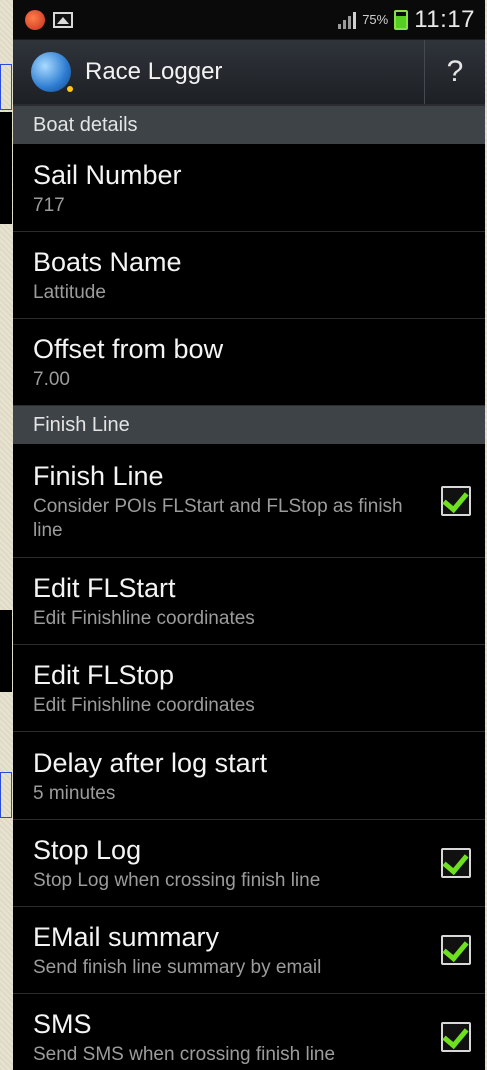 This screenshot has height=1070, width=487. I want to click on pref-edit-flstart: Edit FLStart Edit Finishline coordinates, so click(249, 601).